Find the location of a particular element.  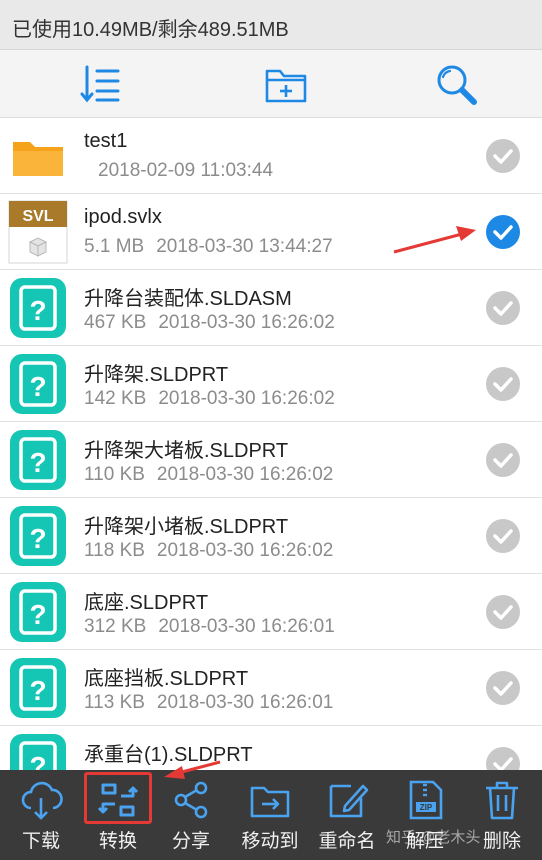

watermark: 知乎 @老木头 is located at coordinates (433, 837).